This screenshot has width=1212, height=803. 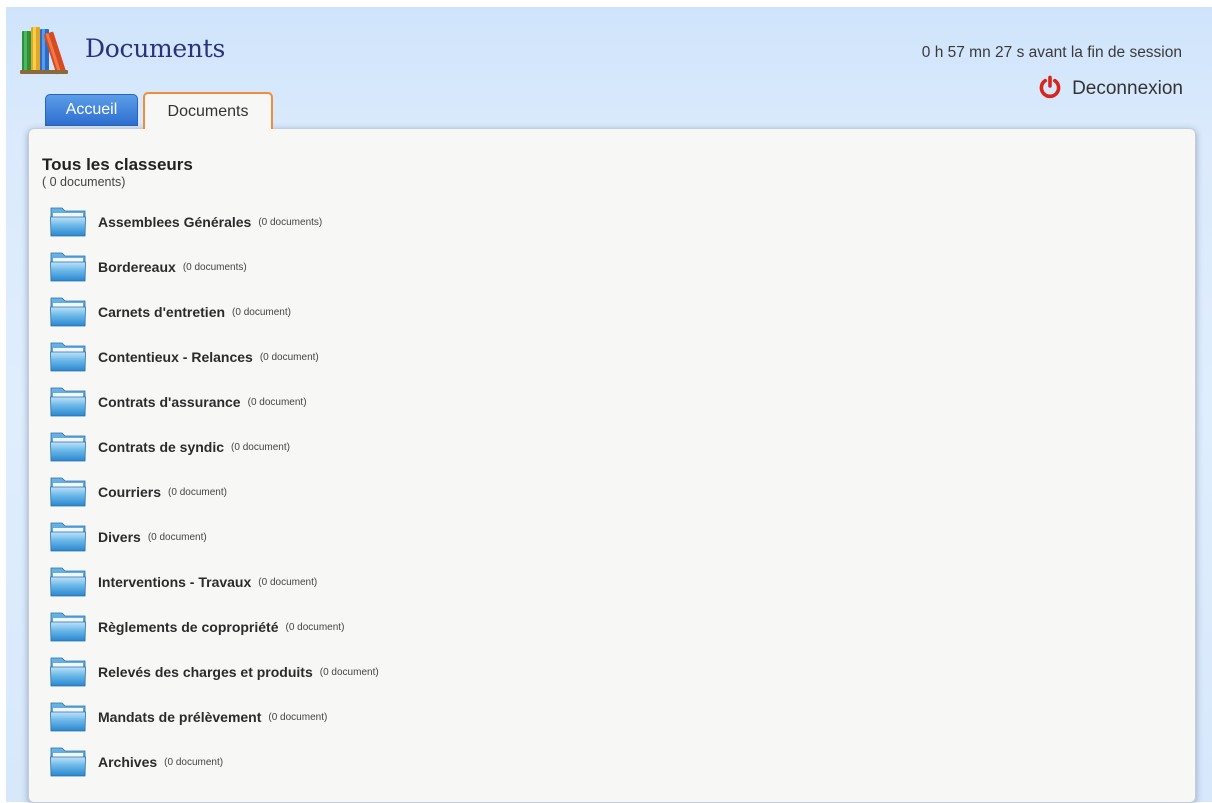 I want to click on folder-name: Relevés des charges et produits, so click(x=205, y=672).